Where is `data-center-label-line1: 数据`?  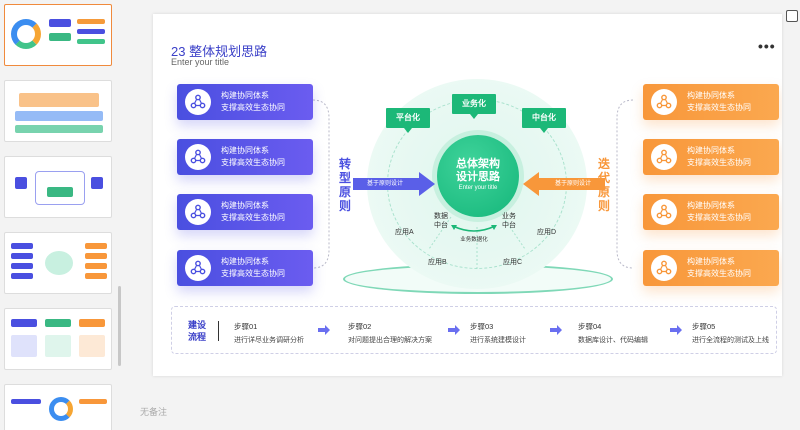 data-center-label-line1: 数据 is located at coordinates (441, 216).